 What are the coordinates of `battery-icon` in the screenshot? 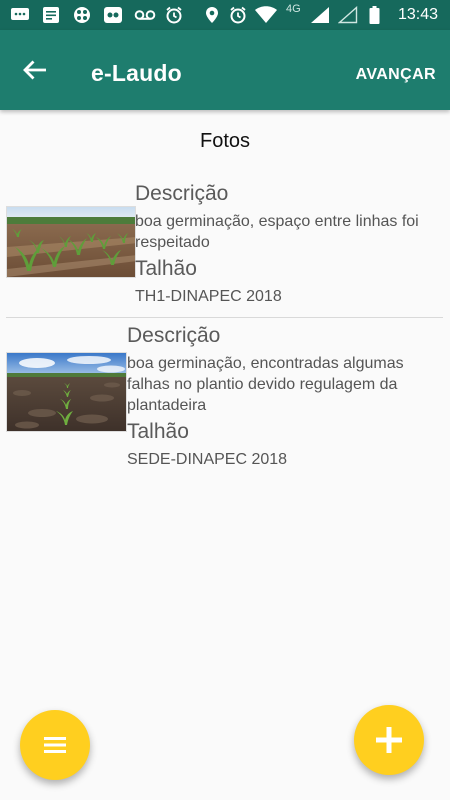 It's located at (374, 15).